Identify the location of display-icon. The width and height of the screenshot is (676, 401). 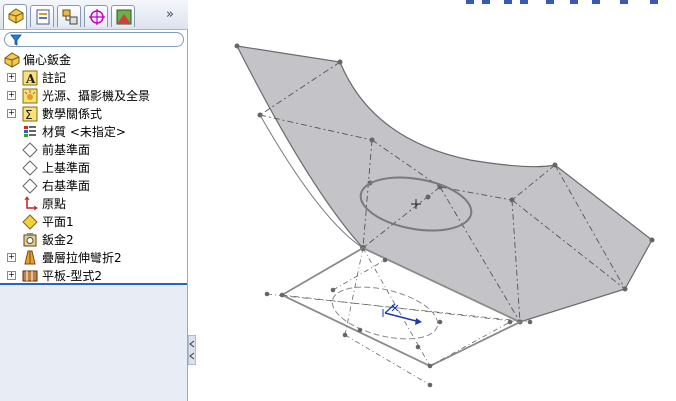
(124, 17).